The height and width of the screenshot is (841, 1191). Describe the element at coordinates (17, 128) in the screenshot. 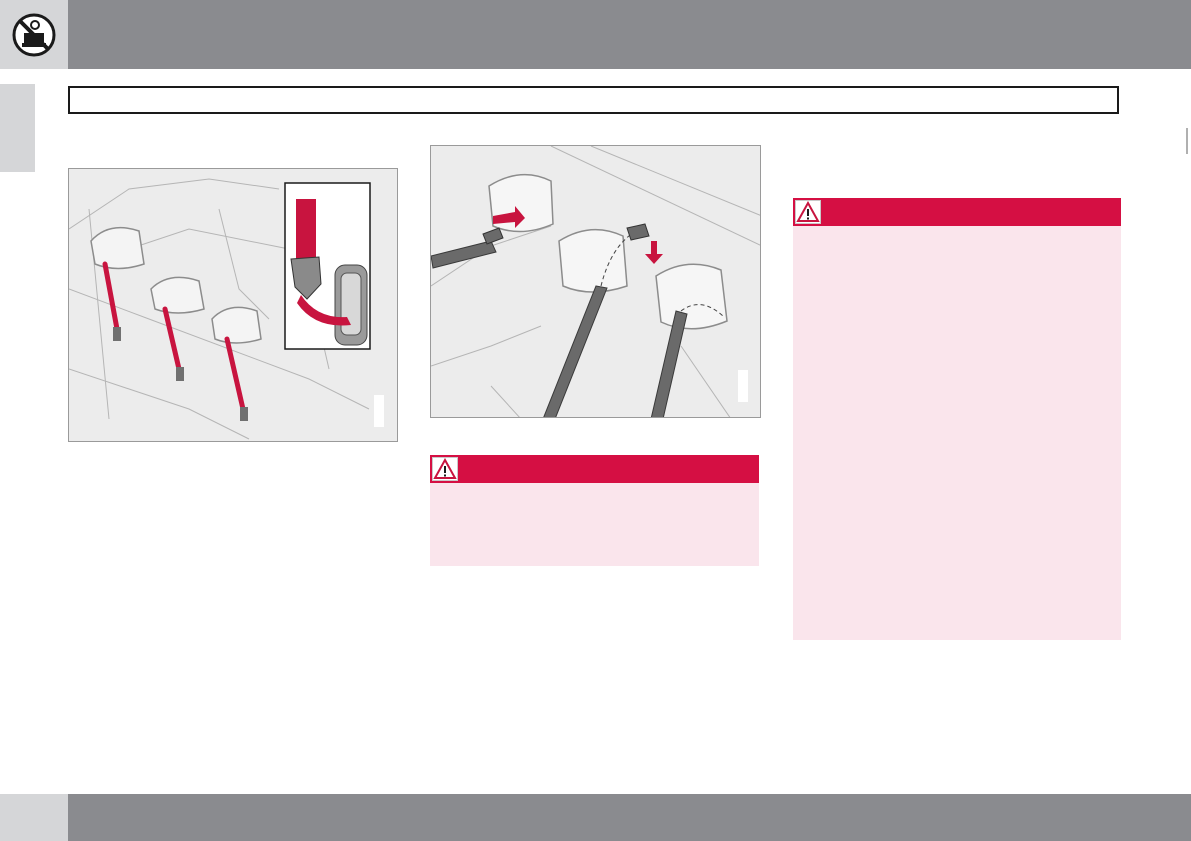

I see `chapter-side-tab` at that location.